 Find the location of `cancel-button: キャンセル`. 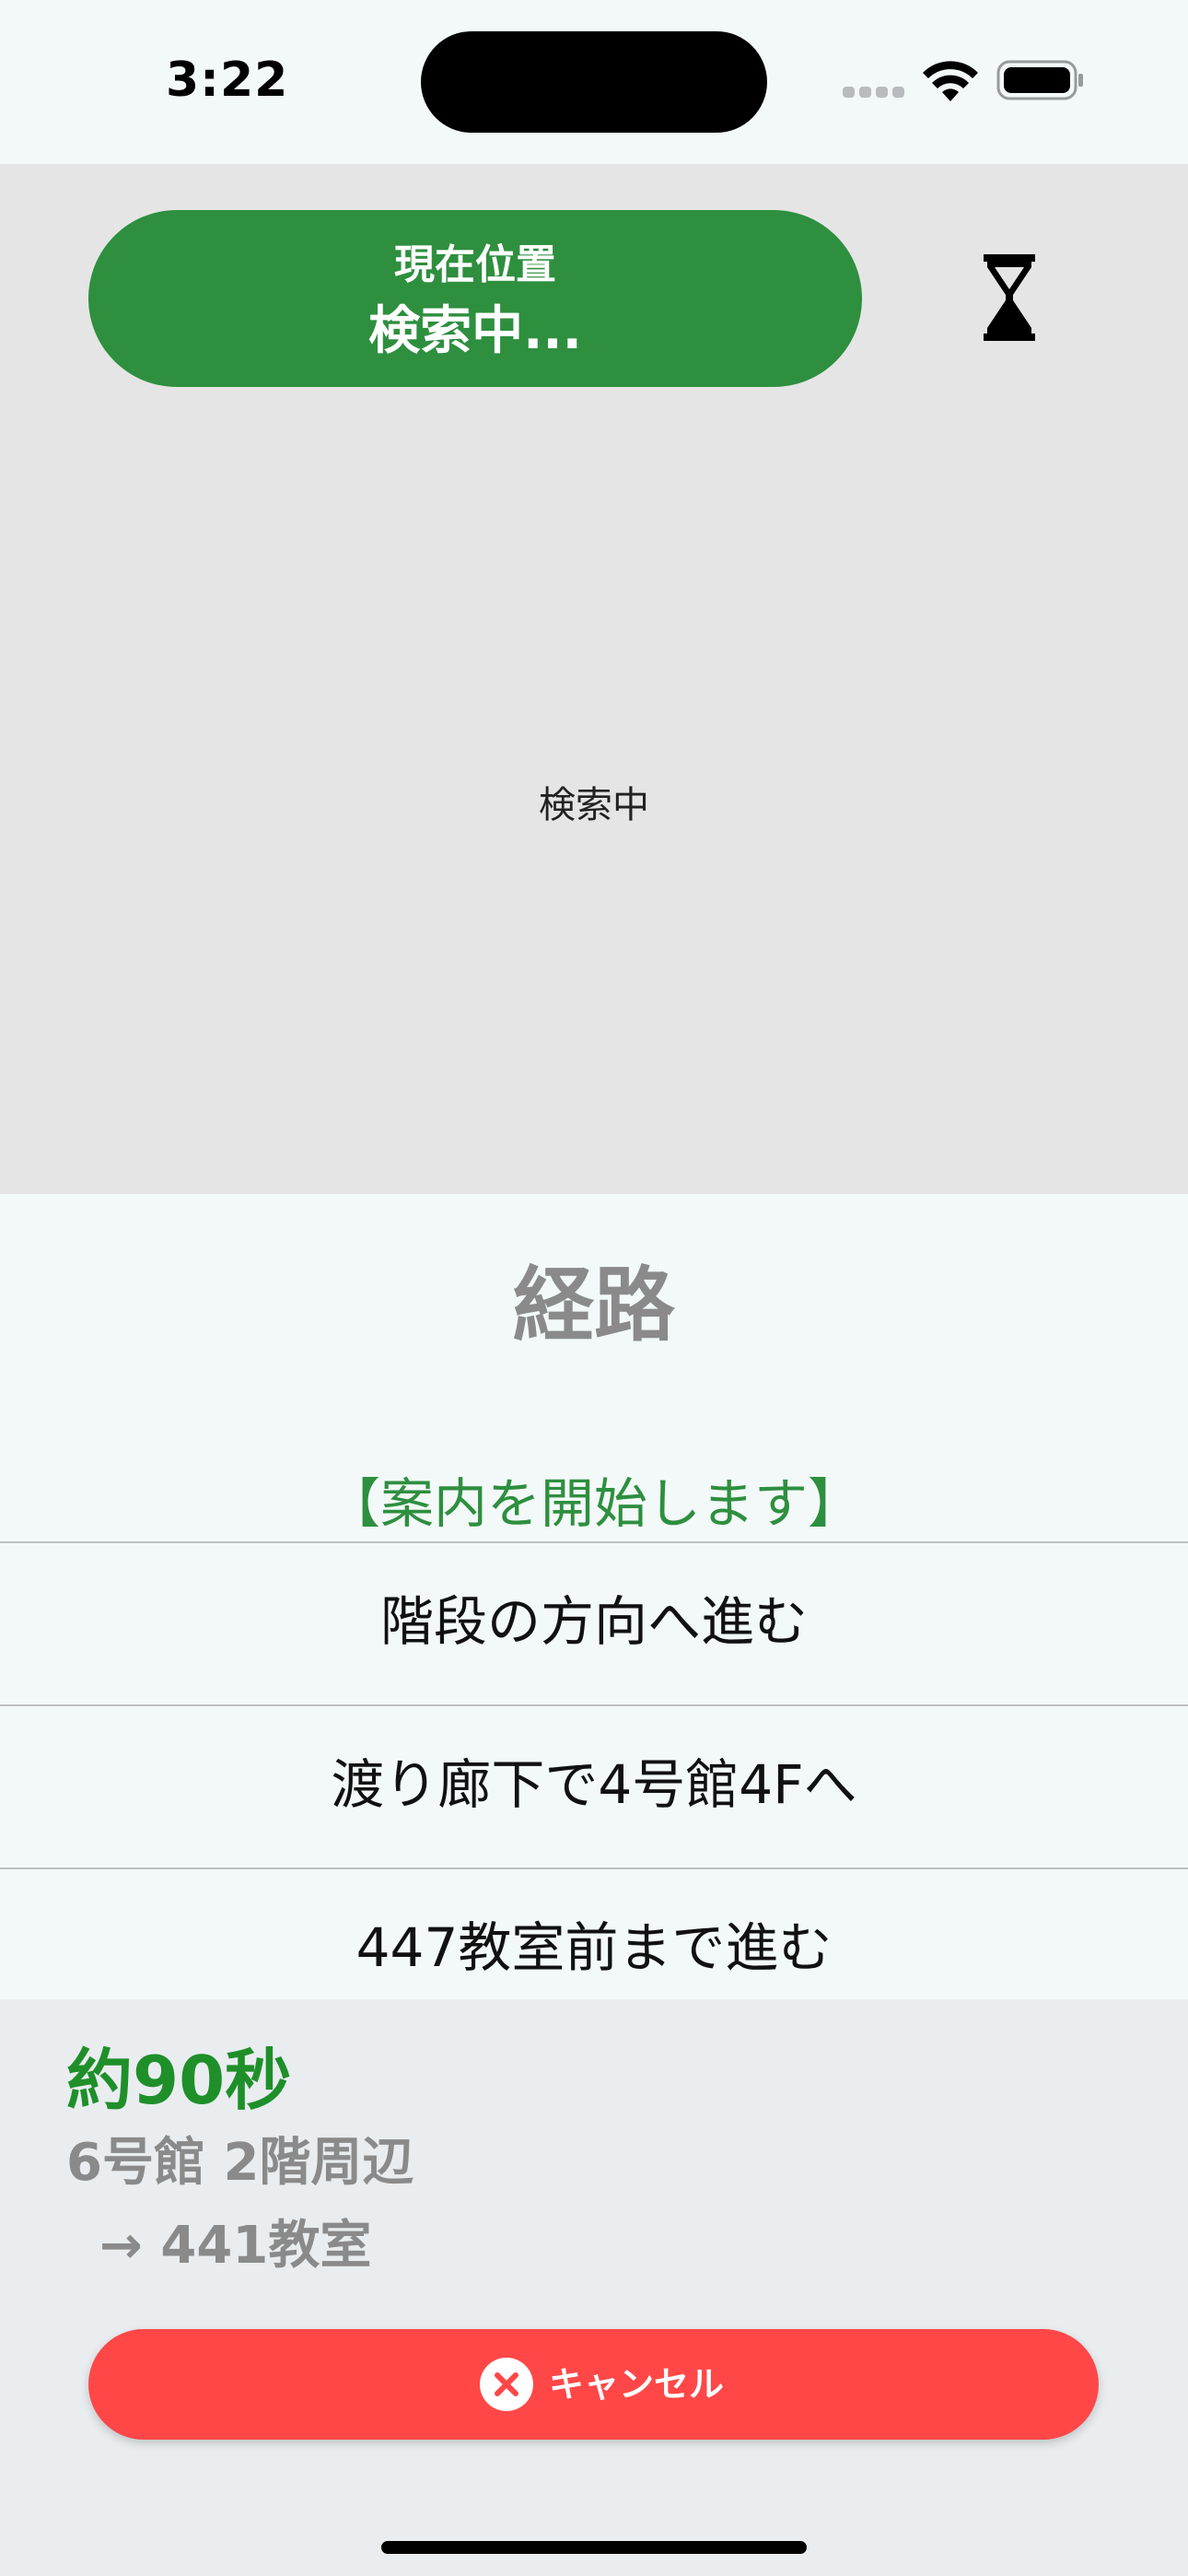

cancel-button: キャンセル is located at coordinates (593, 2384).